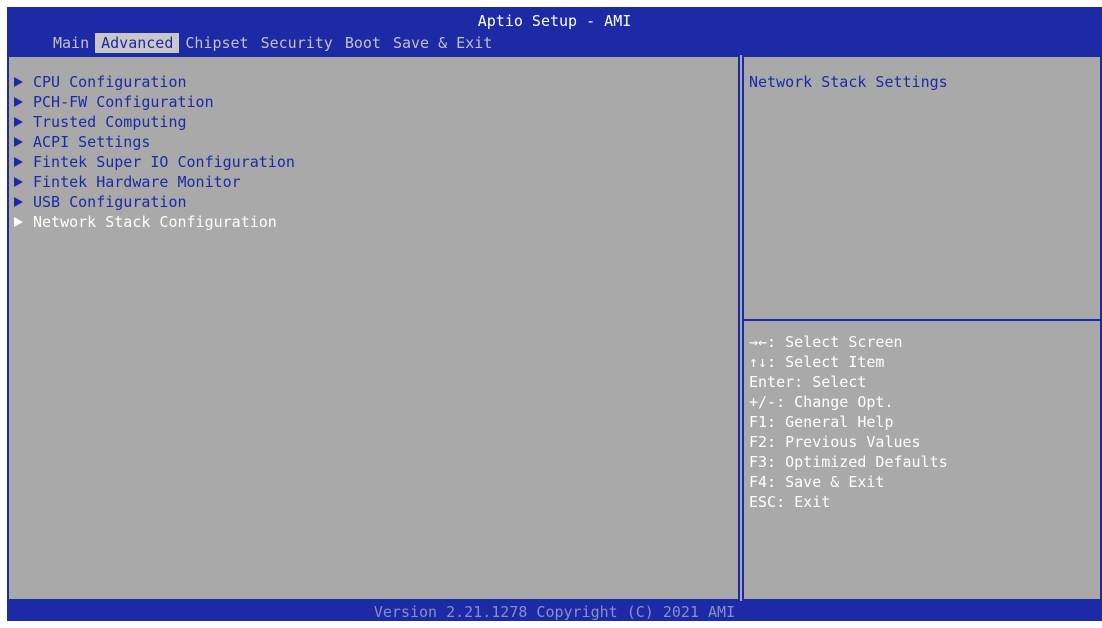  I want to click on key-hint-optimized-defaults: F3: Optimized Defaults, so click(848, 462).